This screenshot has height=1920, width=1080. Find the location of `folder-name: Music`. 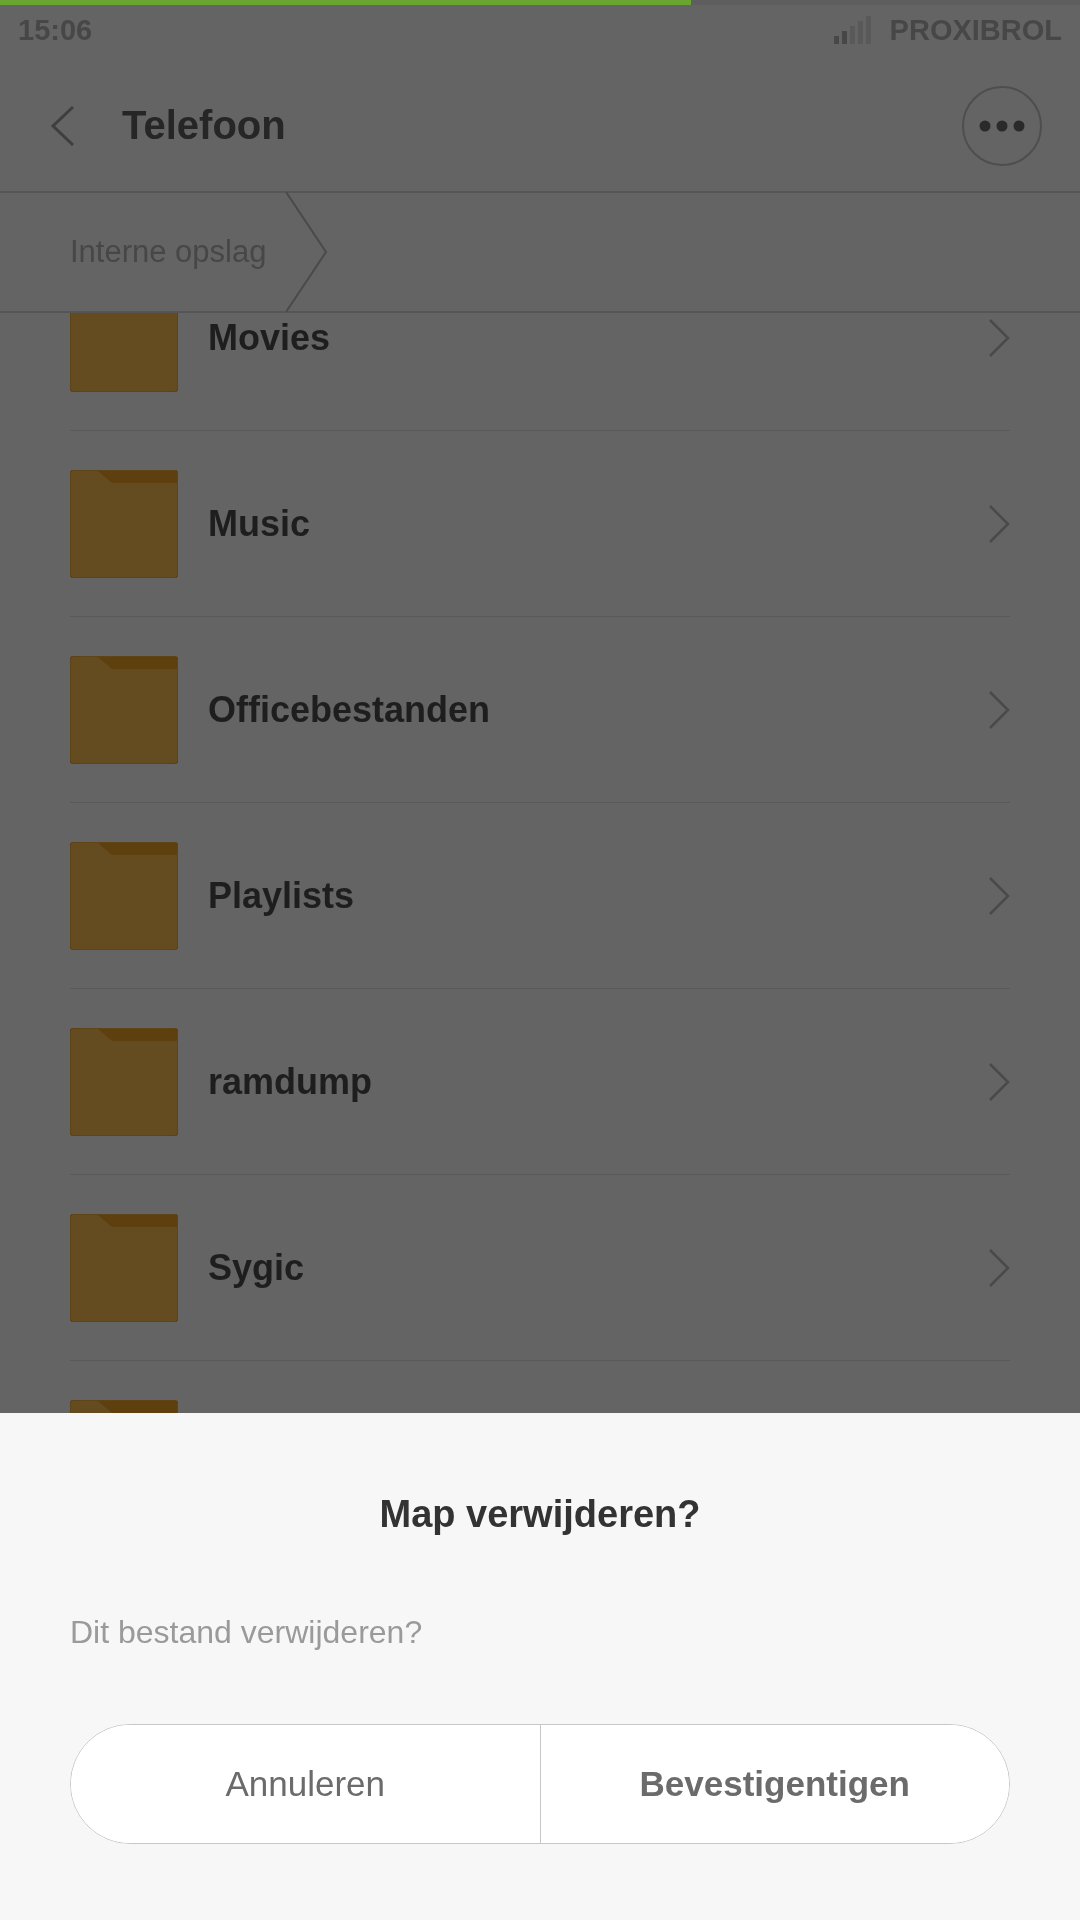

folder-name: Music is located at coordinates (260, 523).